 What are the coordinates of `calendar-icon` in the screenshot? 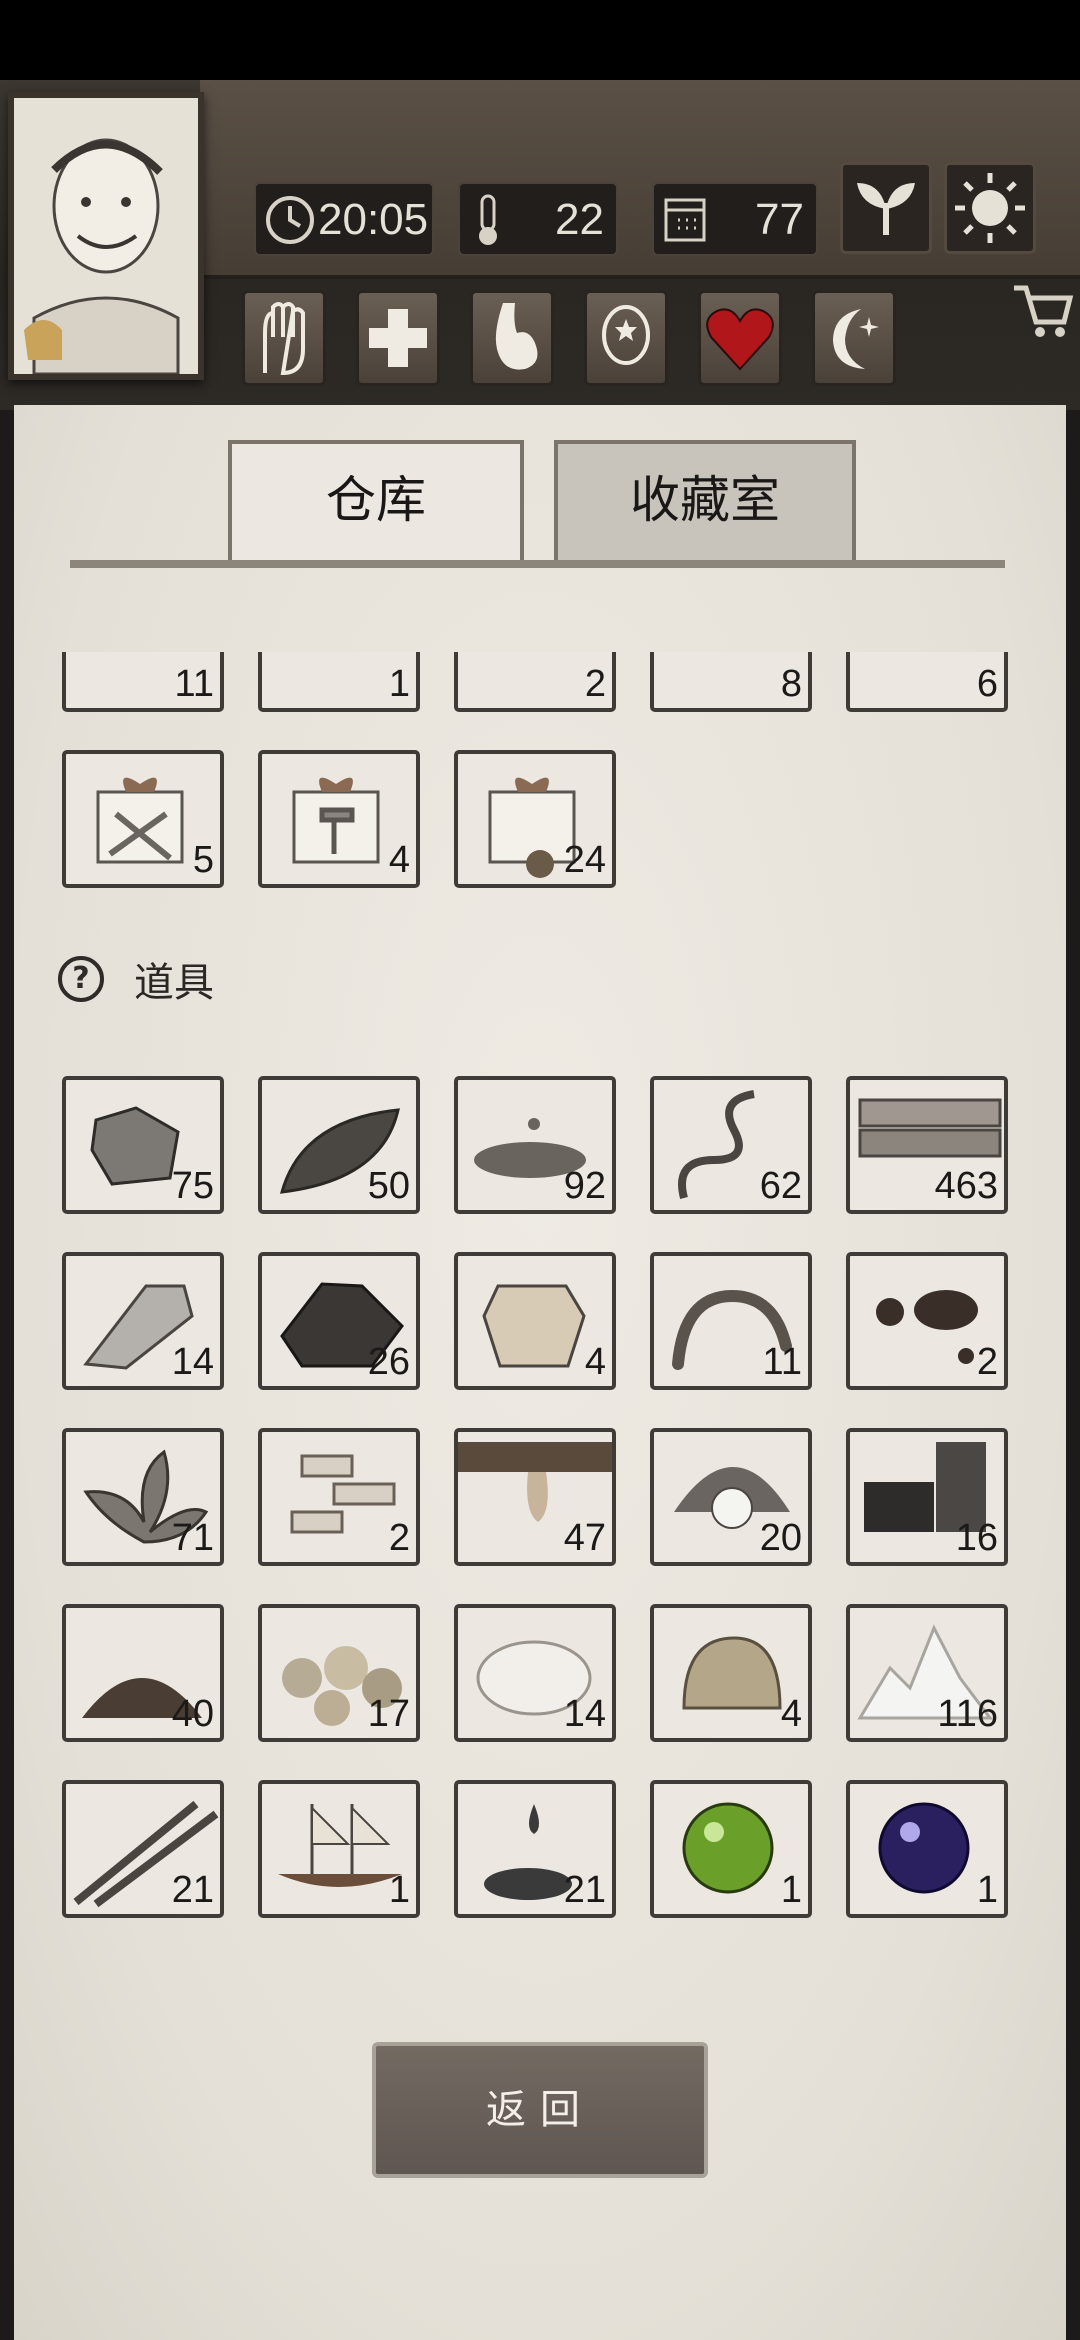 It's located at (685, 220).